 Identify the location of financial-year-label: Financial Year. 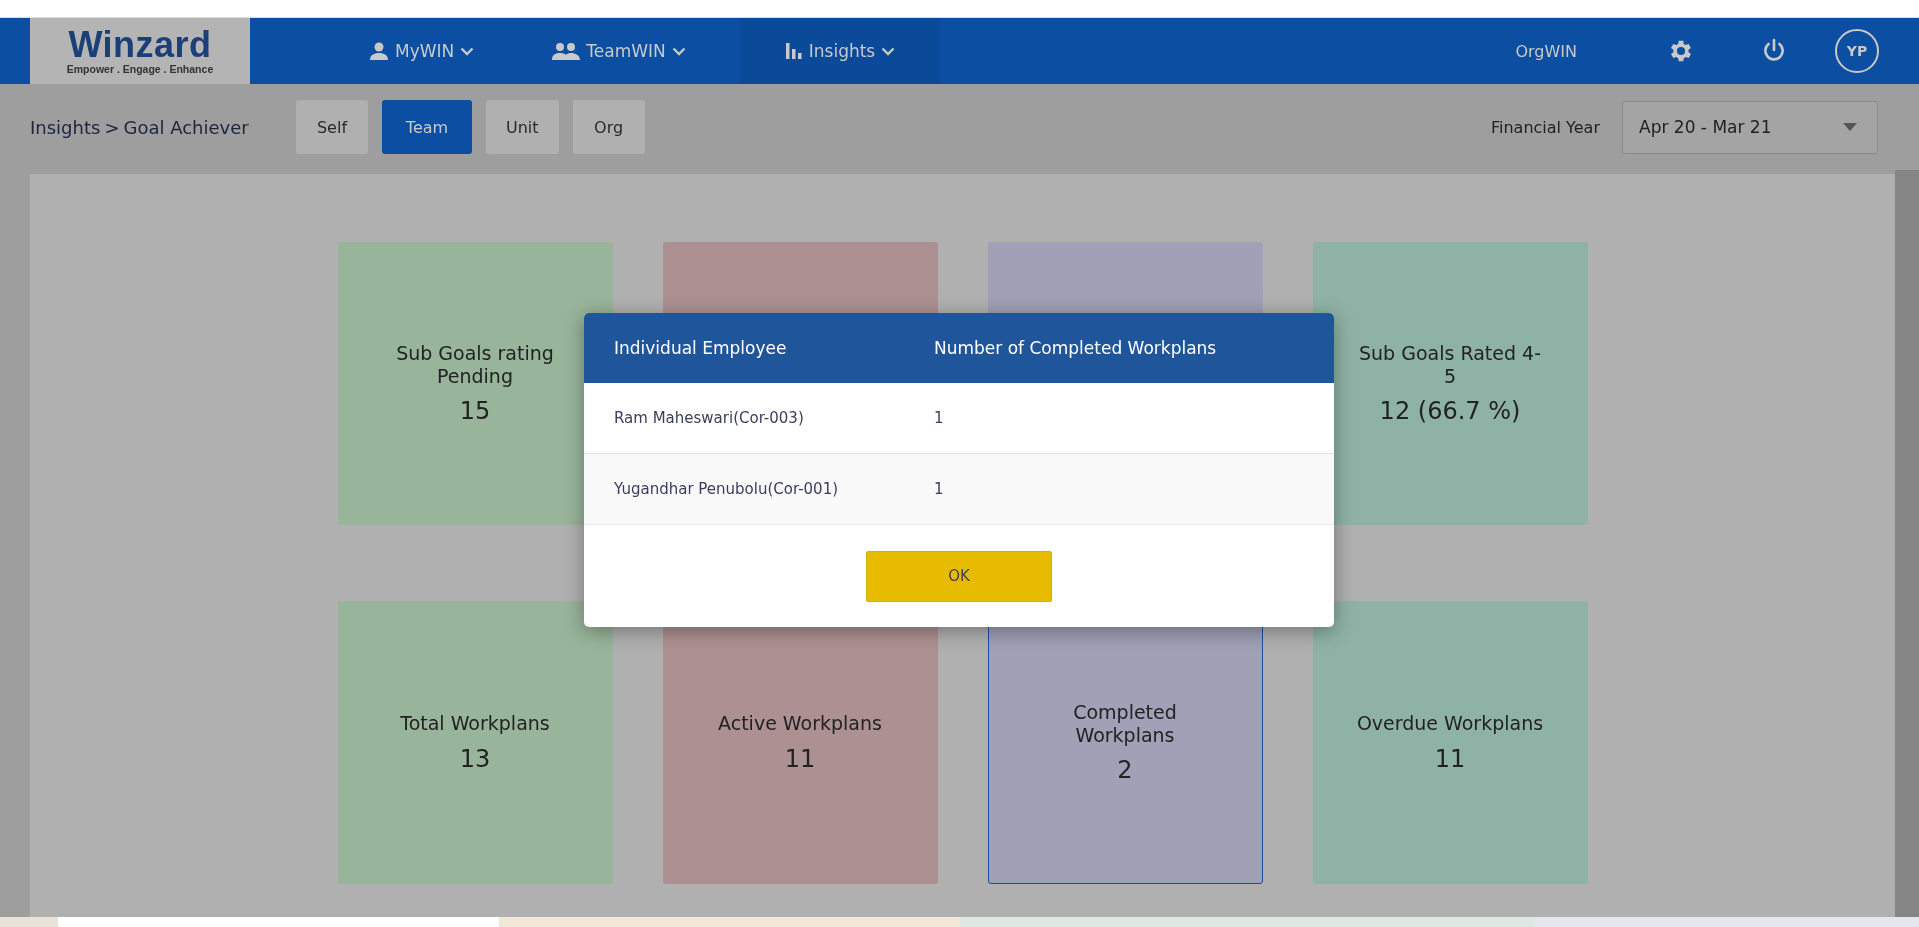
(1545, 127).